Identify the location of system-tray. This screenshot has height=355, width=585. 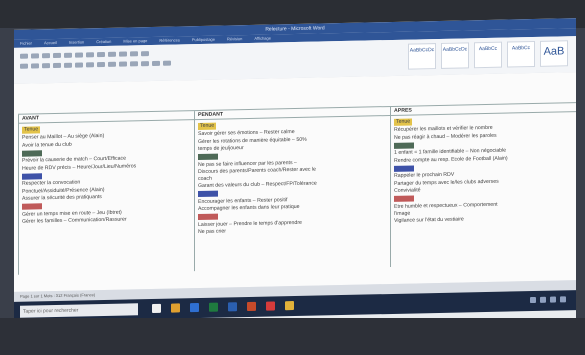
(548, 300).